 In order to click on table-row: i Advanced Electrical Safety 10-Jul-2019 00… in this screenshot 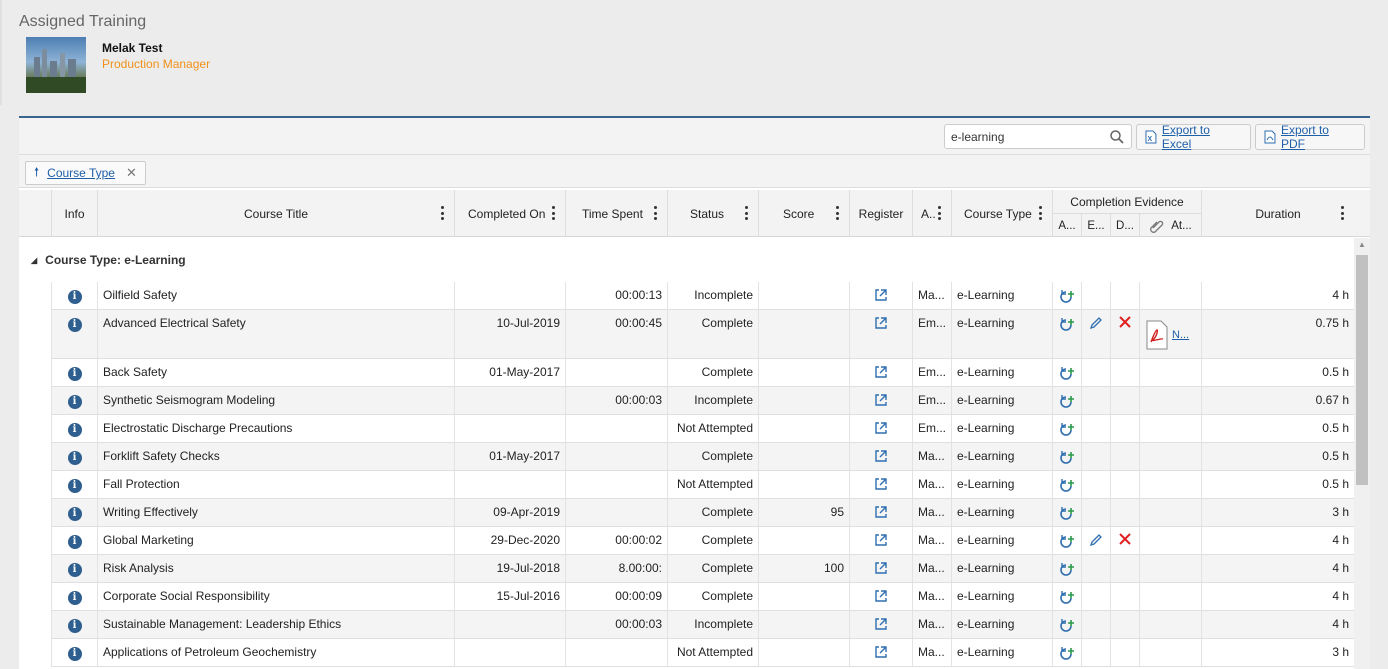, I will do `click(702, 334)`.